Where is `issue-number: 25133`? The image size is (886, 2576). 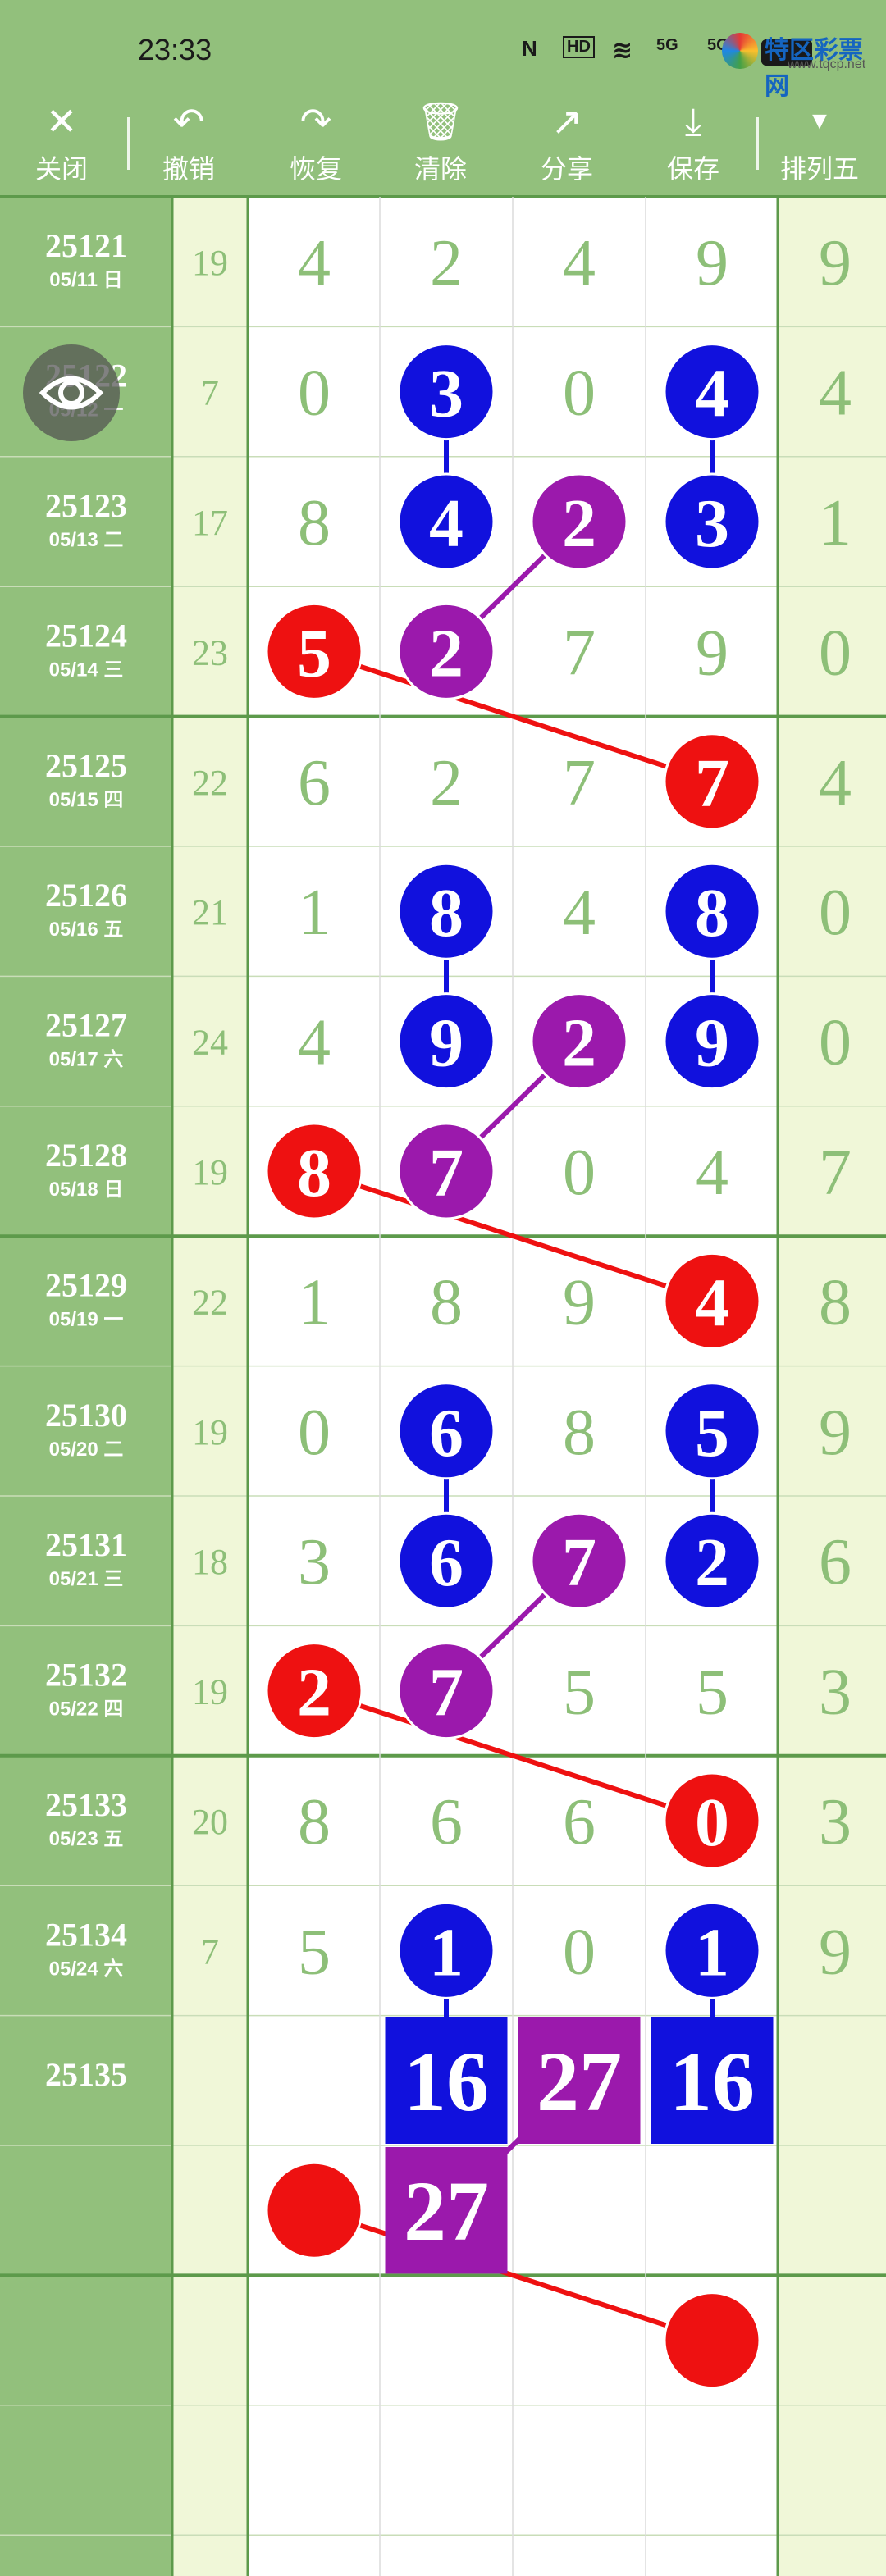 issue-number: 25133 is located at coordinates (86, 1804).